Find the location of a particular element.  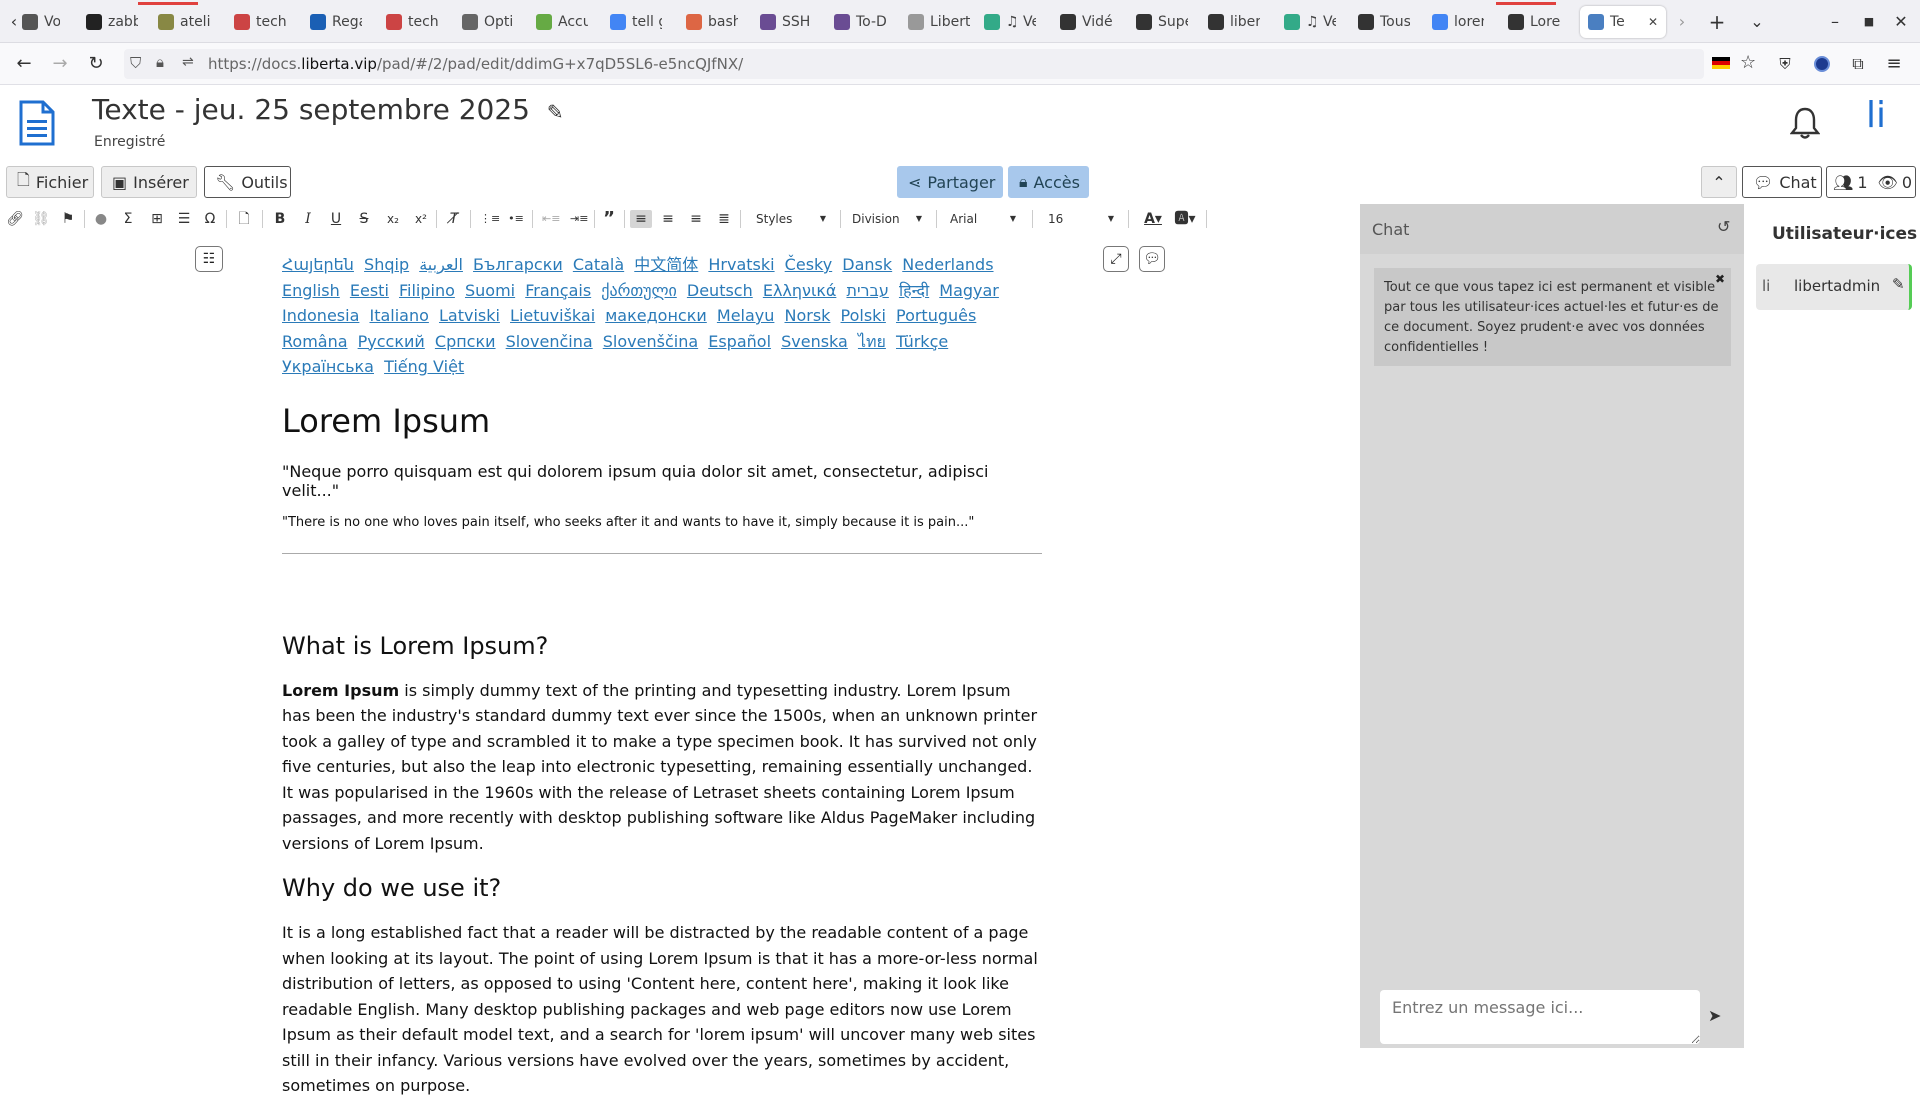

extension-globe-icon is located at coordinates (1822, 64).